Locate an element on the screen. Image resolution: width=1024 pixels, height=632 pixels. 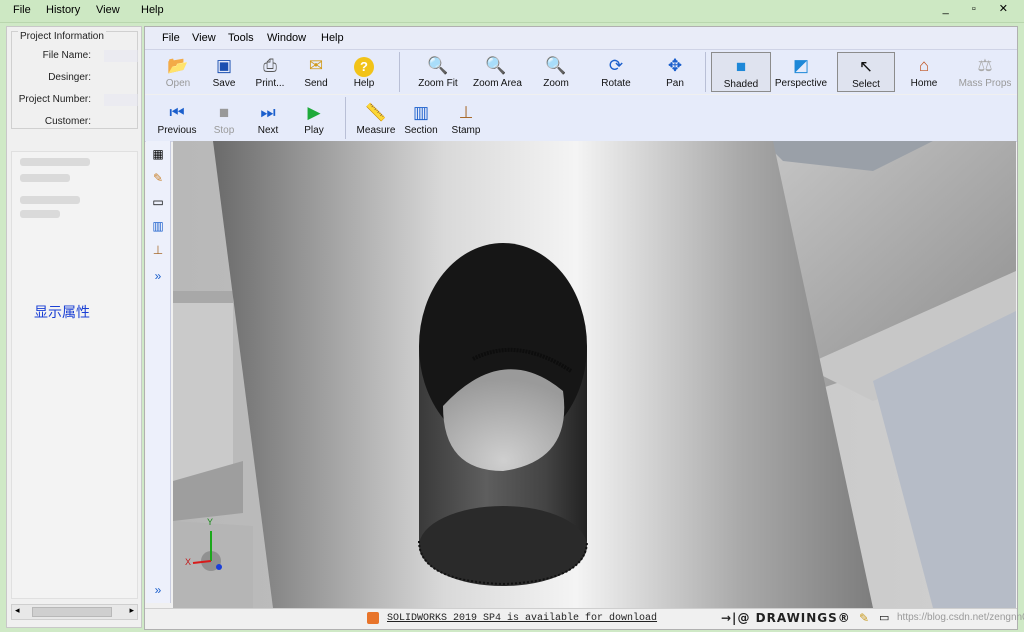
stamp-icon: ⊥ is located at coordinates (466, 112).